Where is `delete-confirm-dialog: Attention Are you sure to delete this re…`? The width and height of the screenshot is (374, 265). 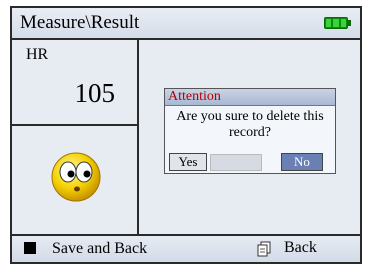
delete-confirm-dialog: Attention Are you sure to delete this re… is located at coordinates (250, 131).